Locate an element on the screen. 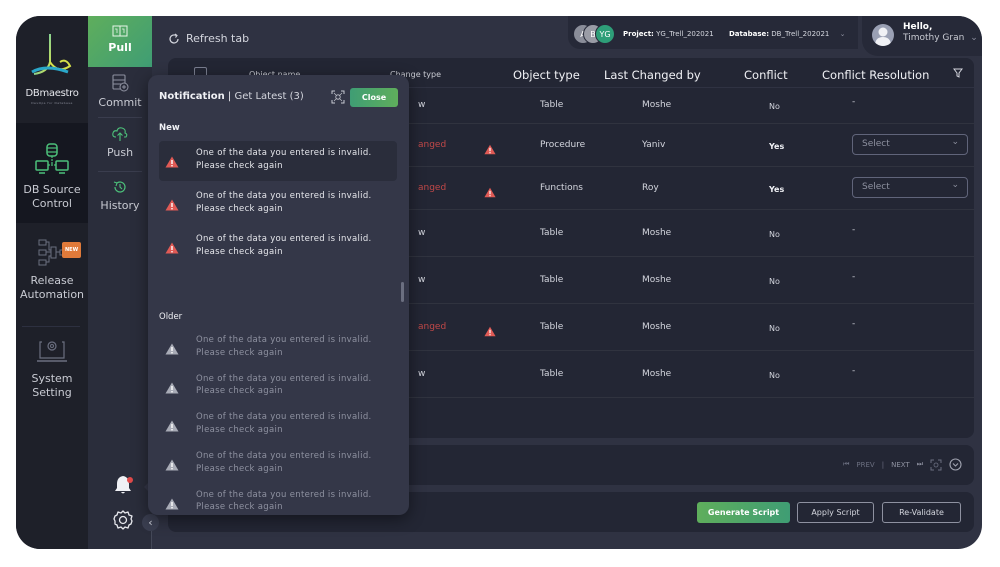  col-object-type: Object type is located at coordinates (546, 75).